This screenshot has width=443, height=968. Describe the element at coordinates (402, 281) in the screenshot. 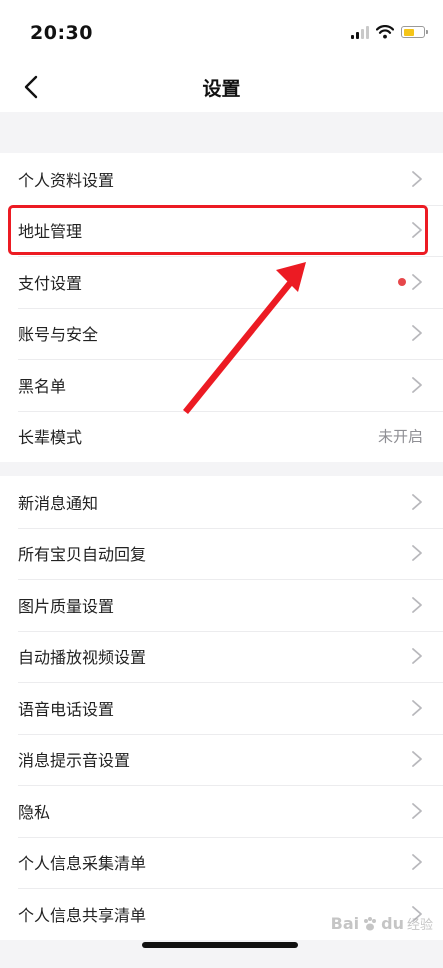

I see `notification-dot` at that location.